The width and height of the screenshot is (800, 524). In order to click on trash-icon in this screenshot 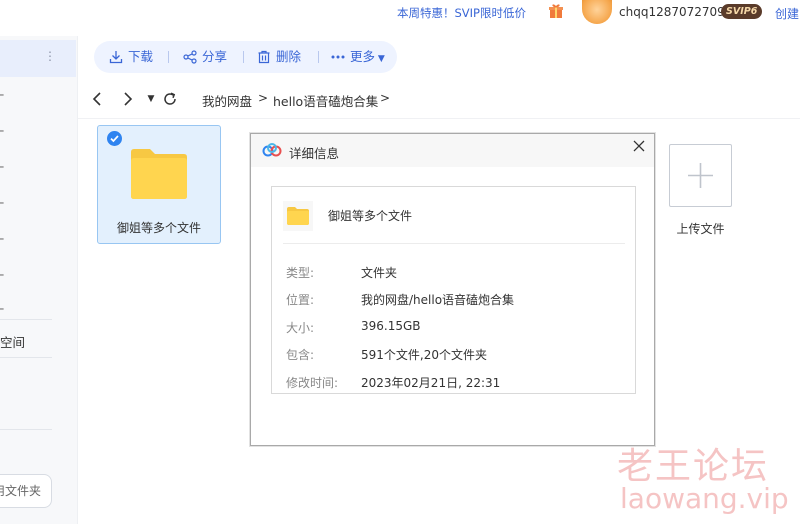, I will do `click(264, 57)`.